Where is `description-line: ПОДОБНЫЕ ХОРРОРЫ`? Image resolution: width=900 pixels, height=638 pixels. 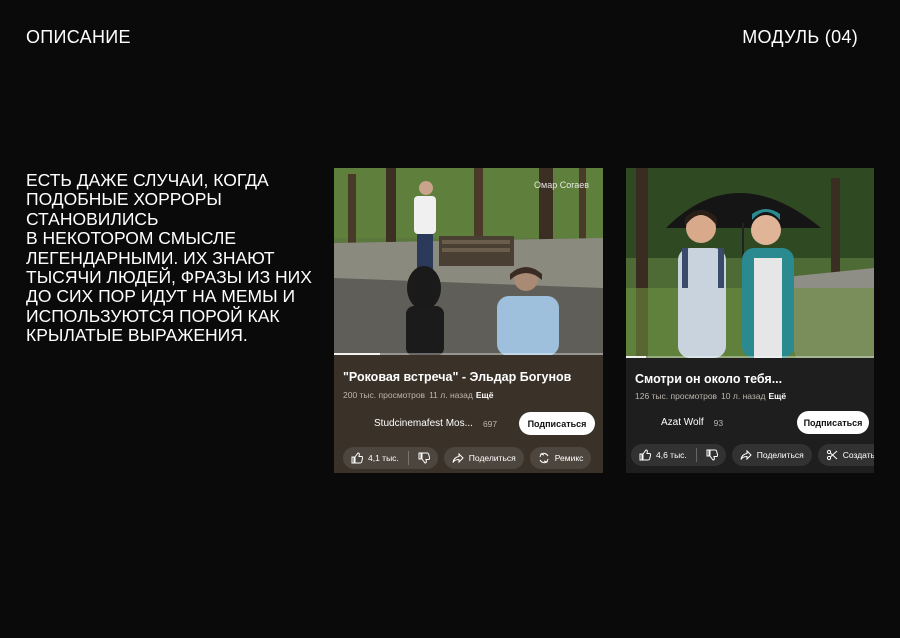
description-line: ПОДОБНЫЕ ХОРРОРЫ is located at coordinates (124, 199).